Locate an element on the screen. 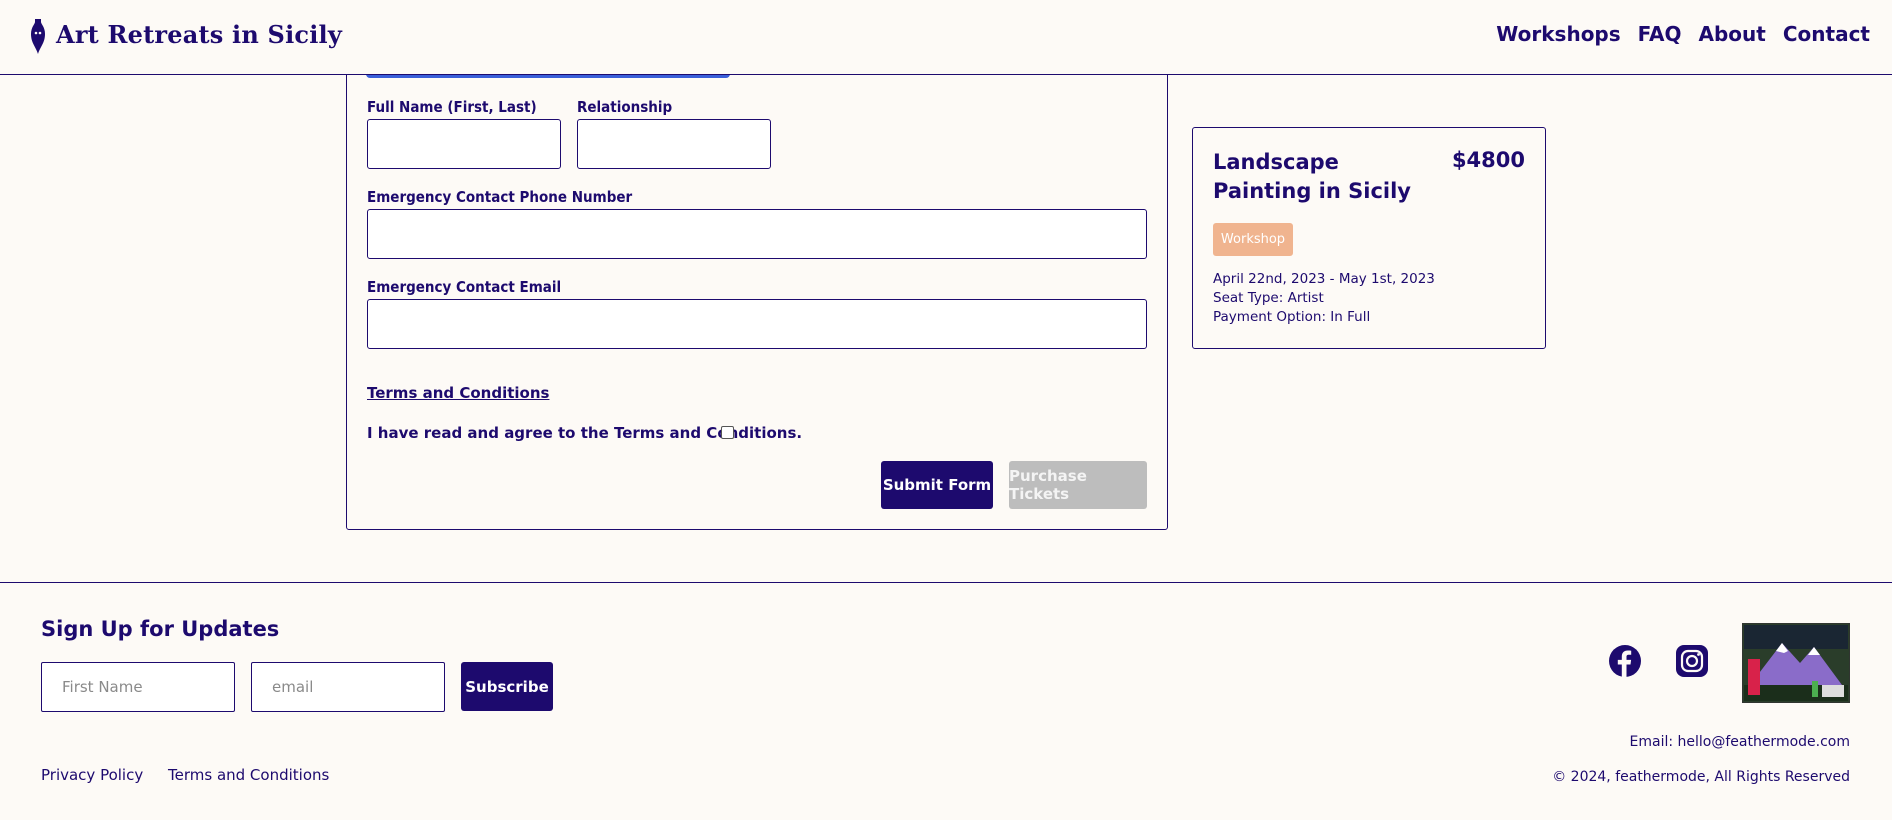  full-name-field is located at coordinates (464, 144).